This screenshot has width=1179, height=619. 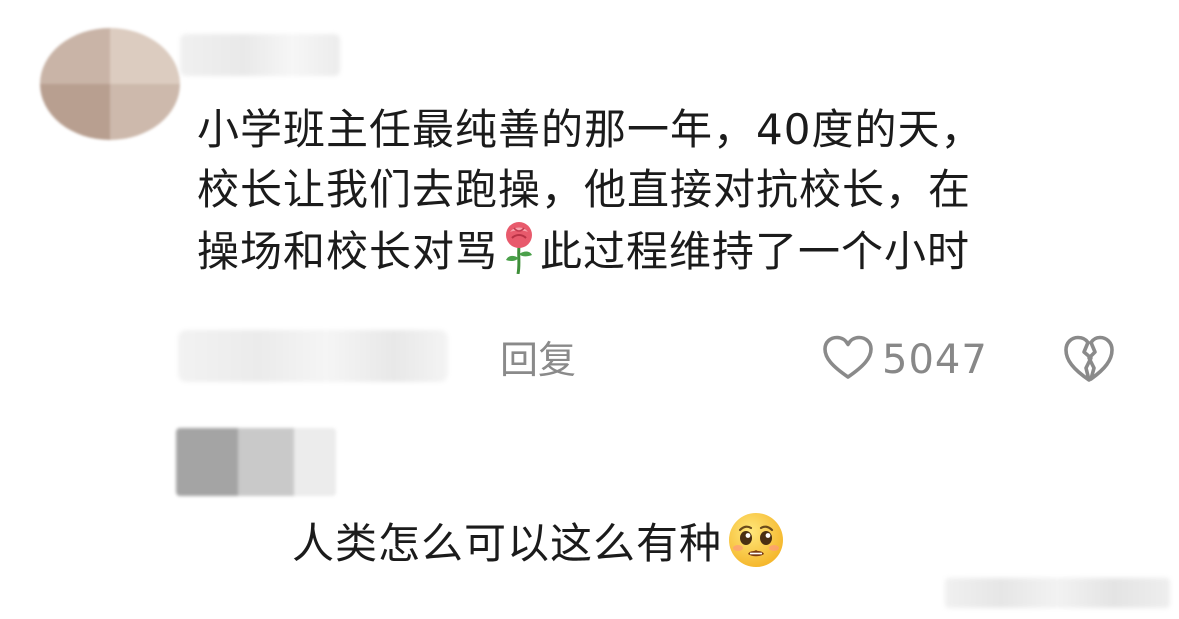 I want to click on reply-avatar-redacted, so click(x=256, y=462).